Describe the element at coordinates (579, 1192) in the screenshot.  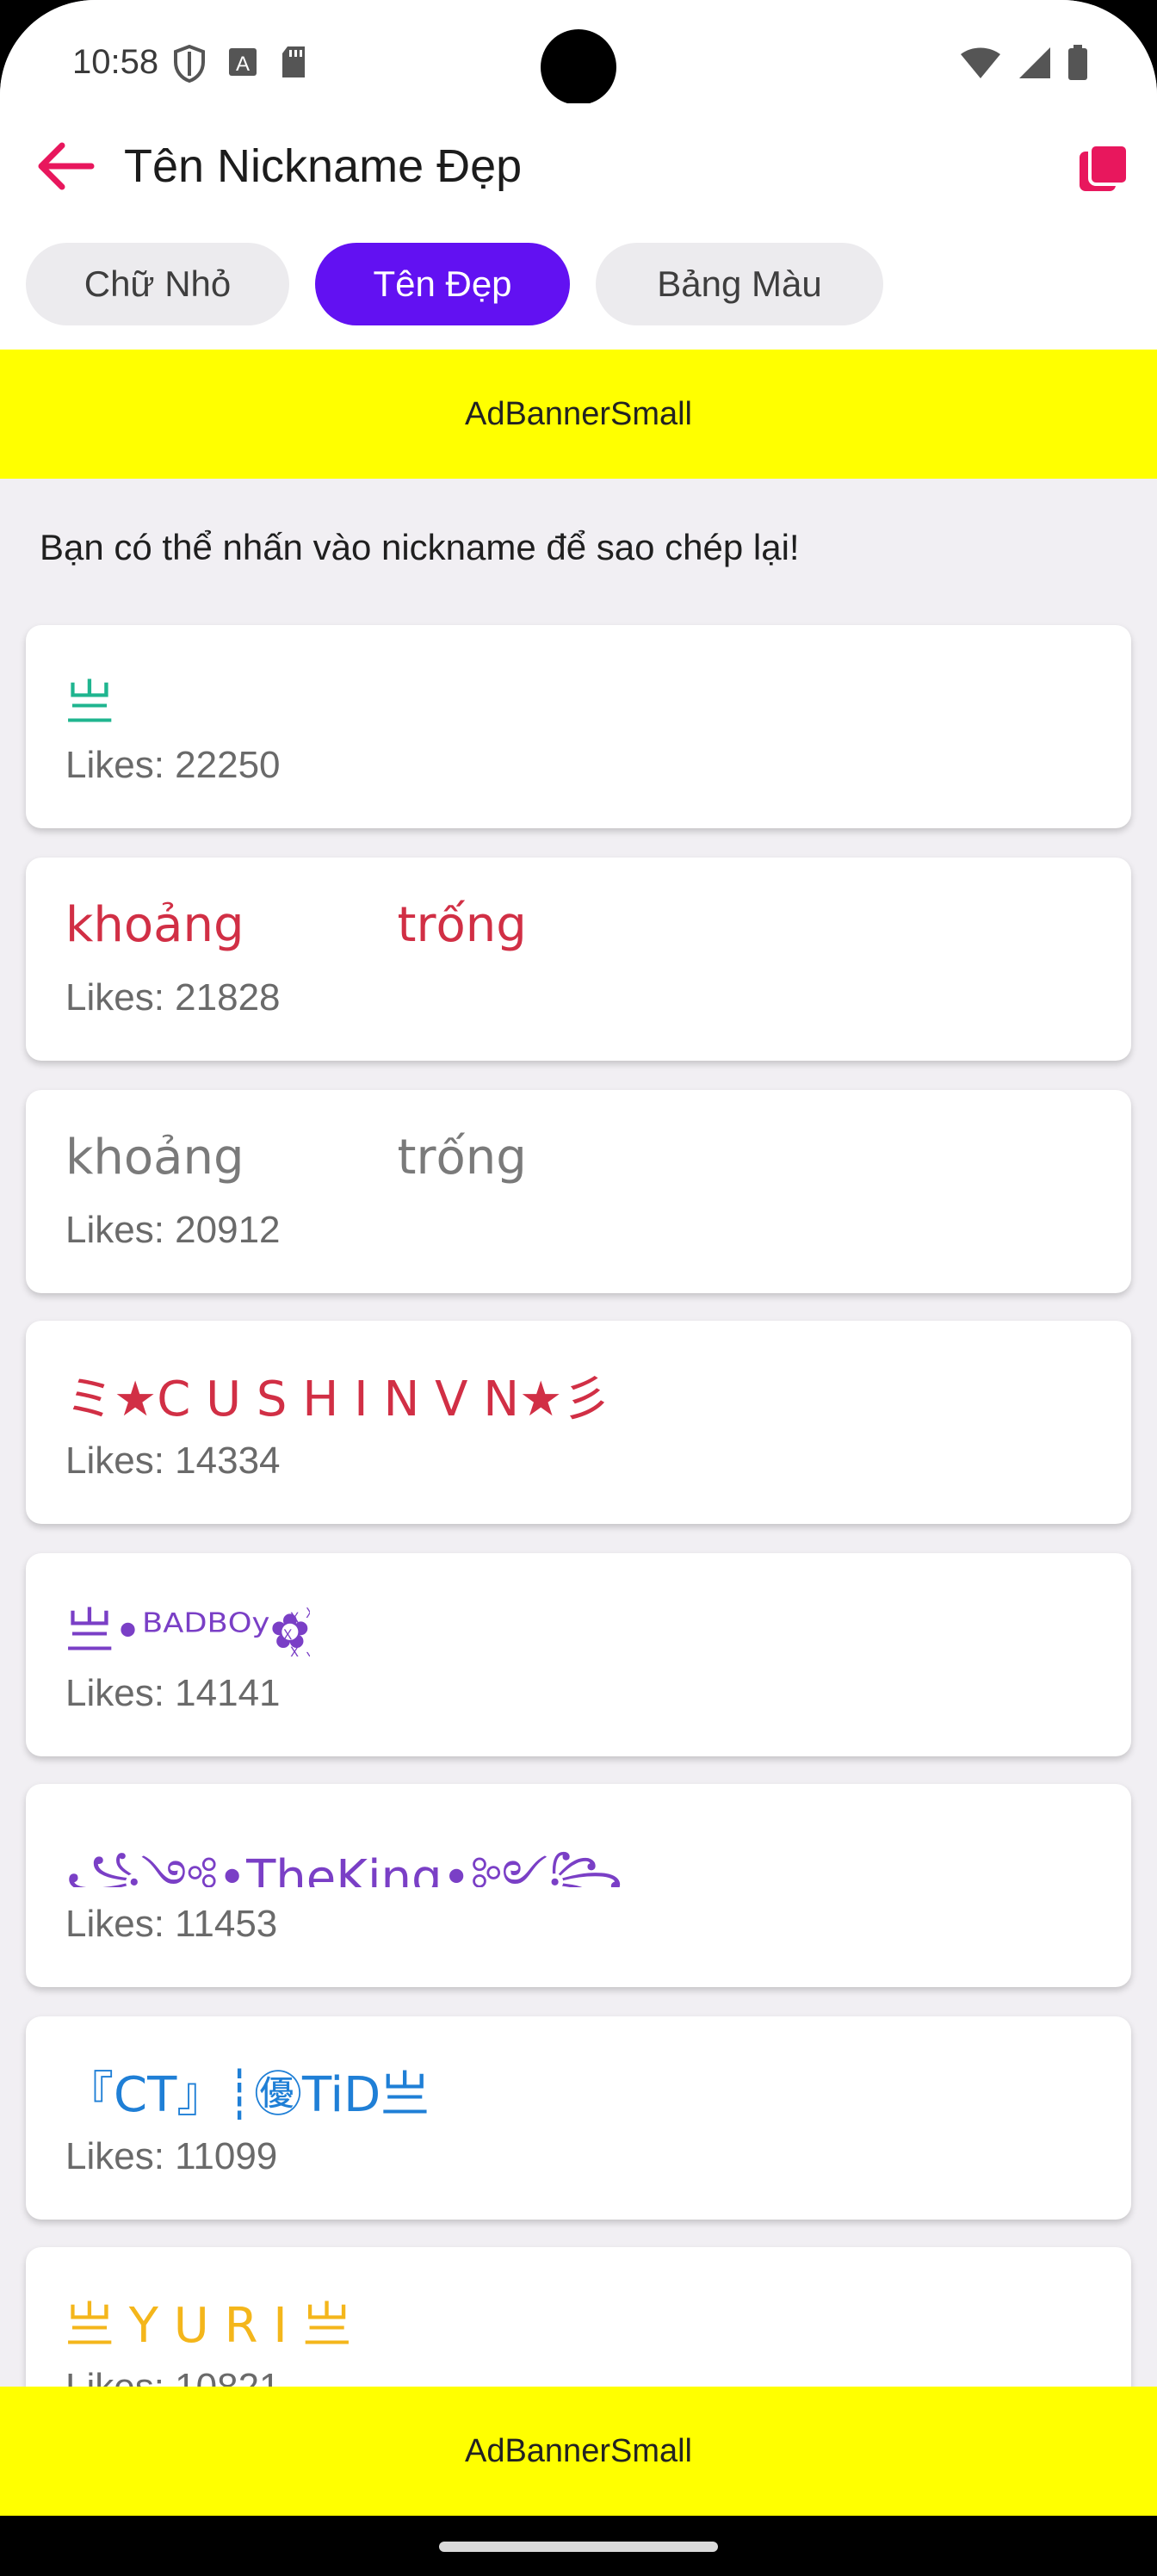
I see `nickname-card: khoảng trống Likes: 20912` at that location.